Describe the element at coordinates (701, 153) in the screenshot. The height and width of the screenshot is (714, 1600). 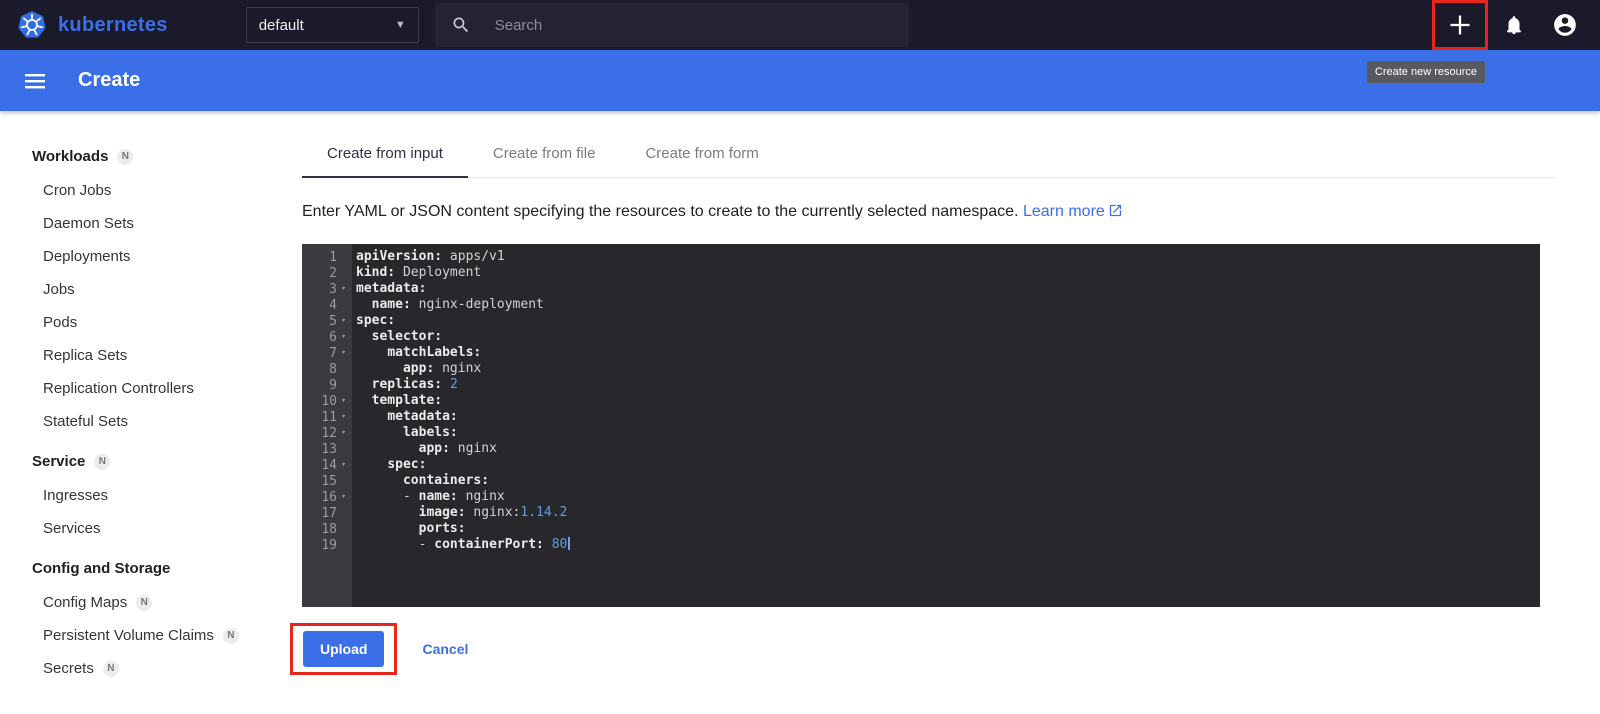
I see `tab-create-from-form: Create from form` at that location.